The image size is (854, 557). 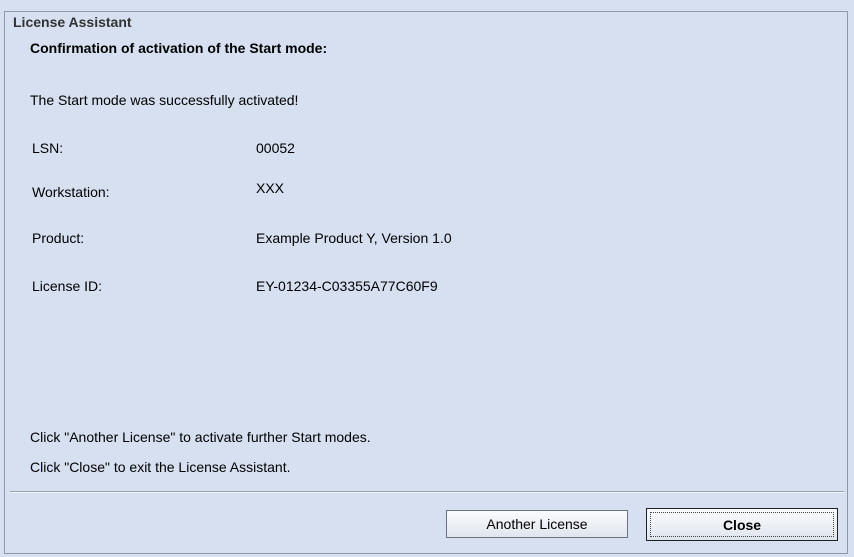 I want to click on footer-separator, so click(x=427, y=492).